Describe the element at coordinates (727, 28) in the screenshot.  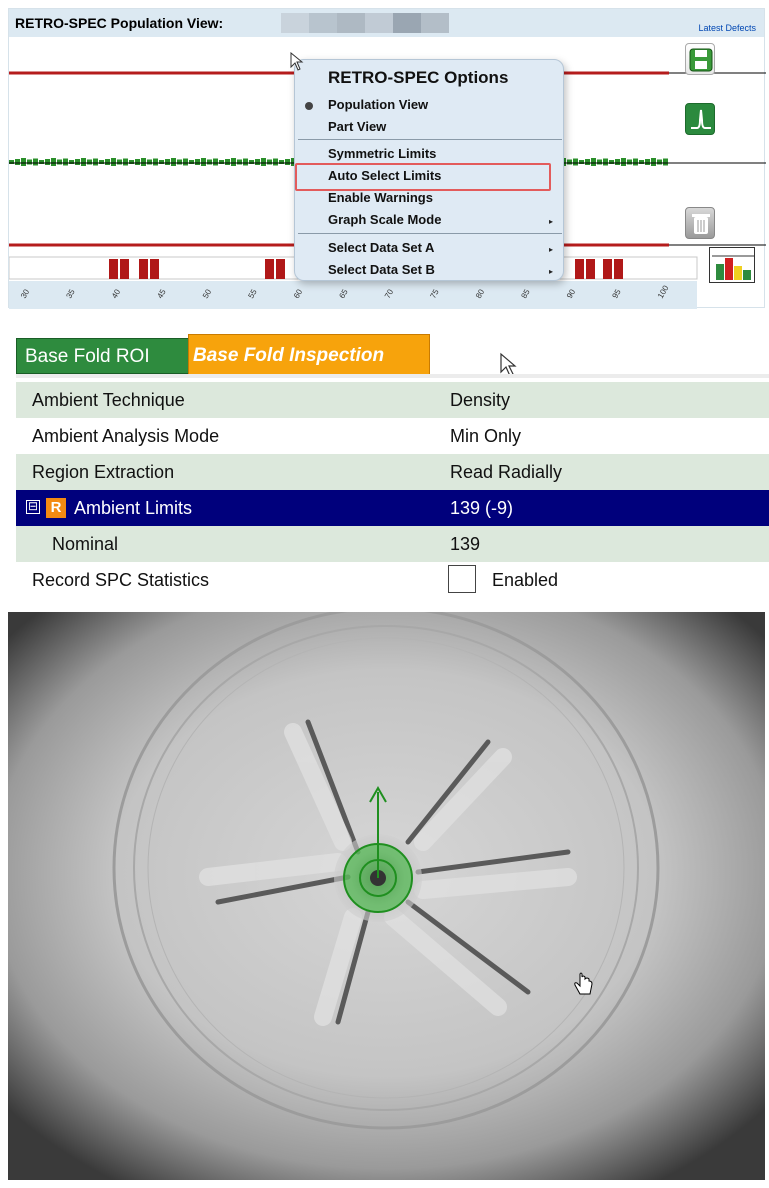
I see `latest-defects-link: Latest Defects` at that location.